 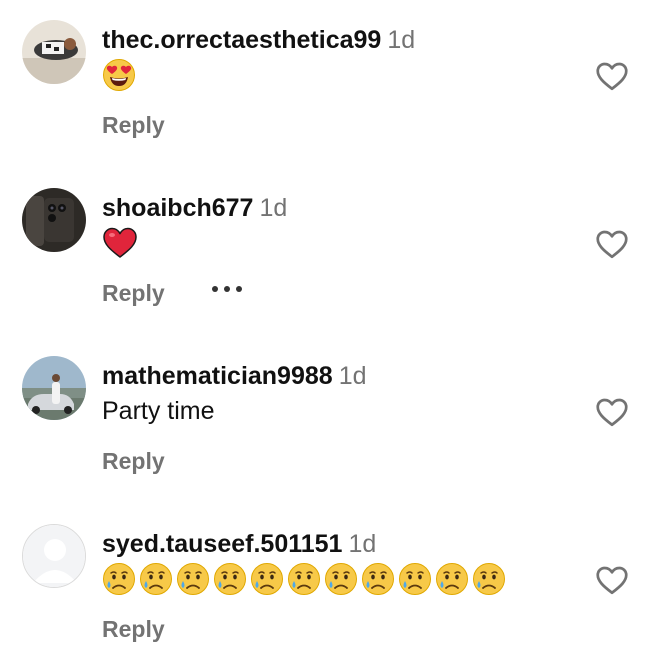 What do you see at coordinates (241, 40) in the screenshot?
I see `username: thec.orrectaesthetica99` at bounding box center [241, 40].